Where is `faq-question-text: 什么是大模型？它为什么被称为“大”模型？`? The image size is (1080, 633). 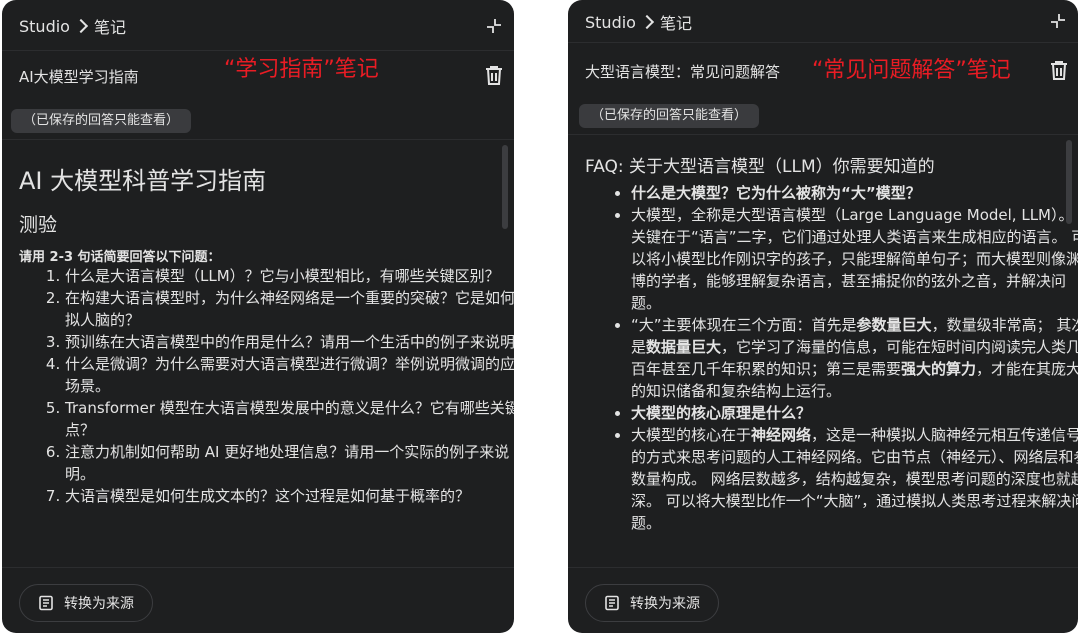
faq-question-text: 什么是大模型？它为什么被称为“大”模型？ is located at coordinates (776, 193).